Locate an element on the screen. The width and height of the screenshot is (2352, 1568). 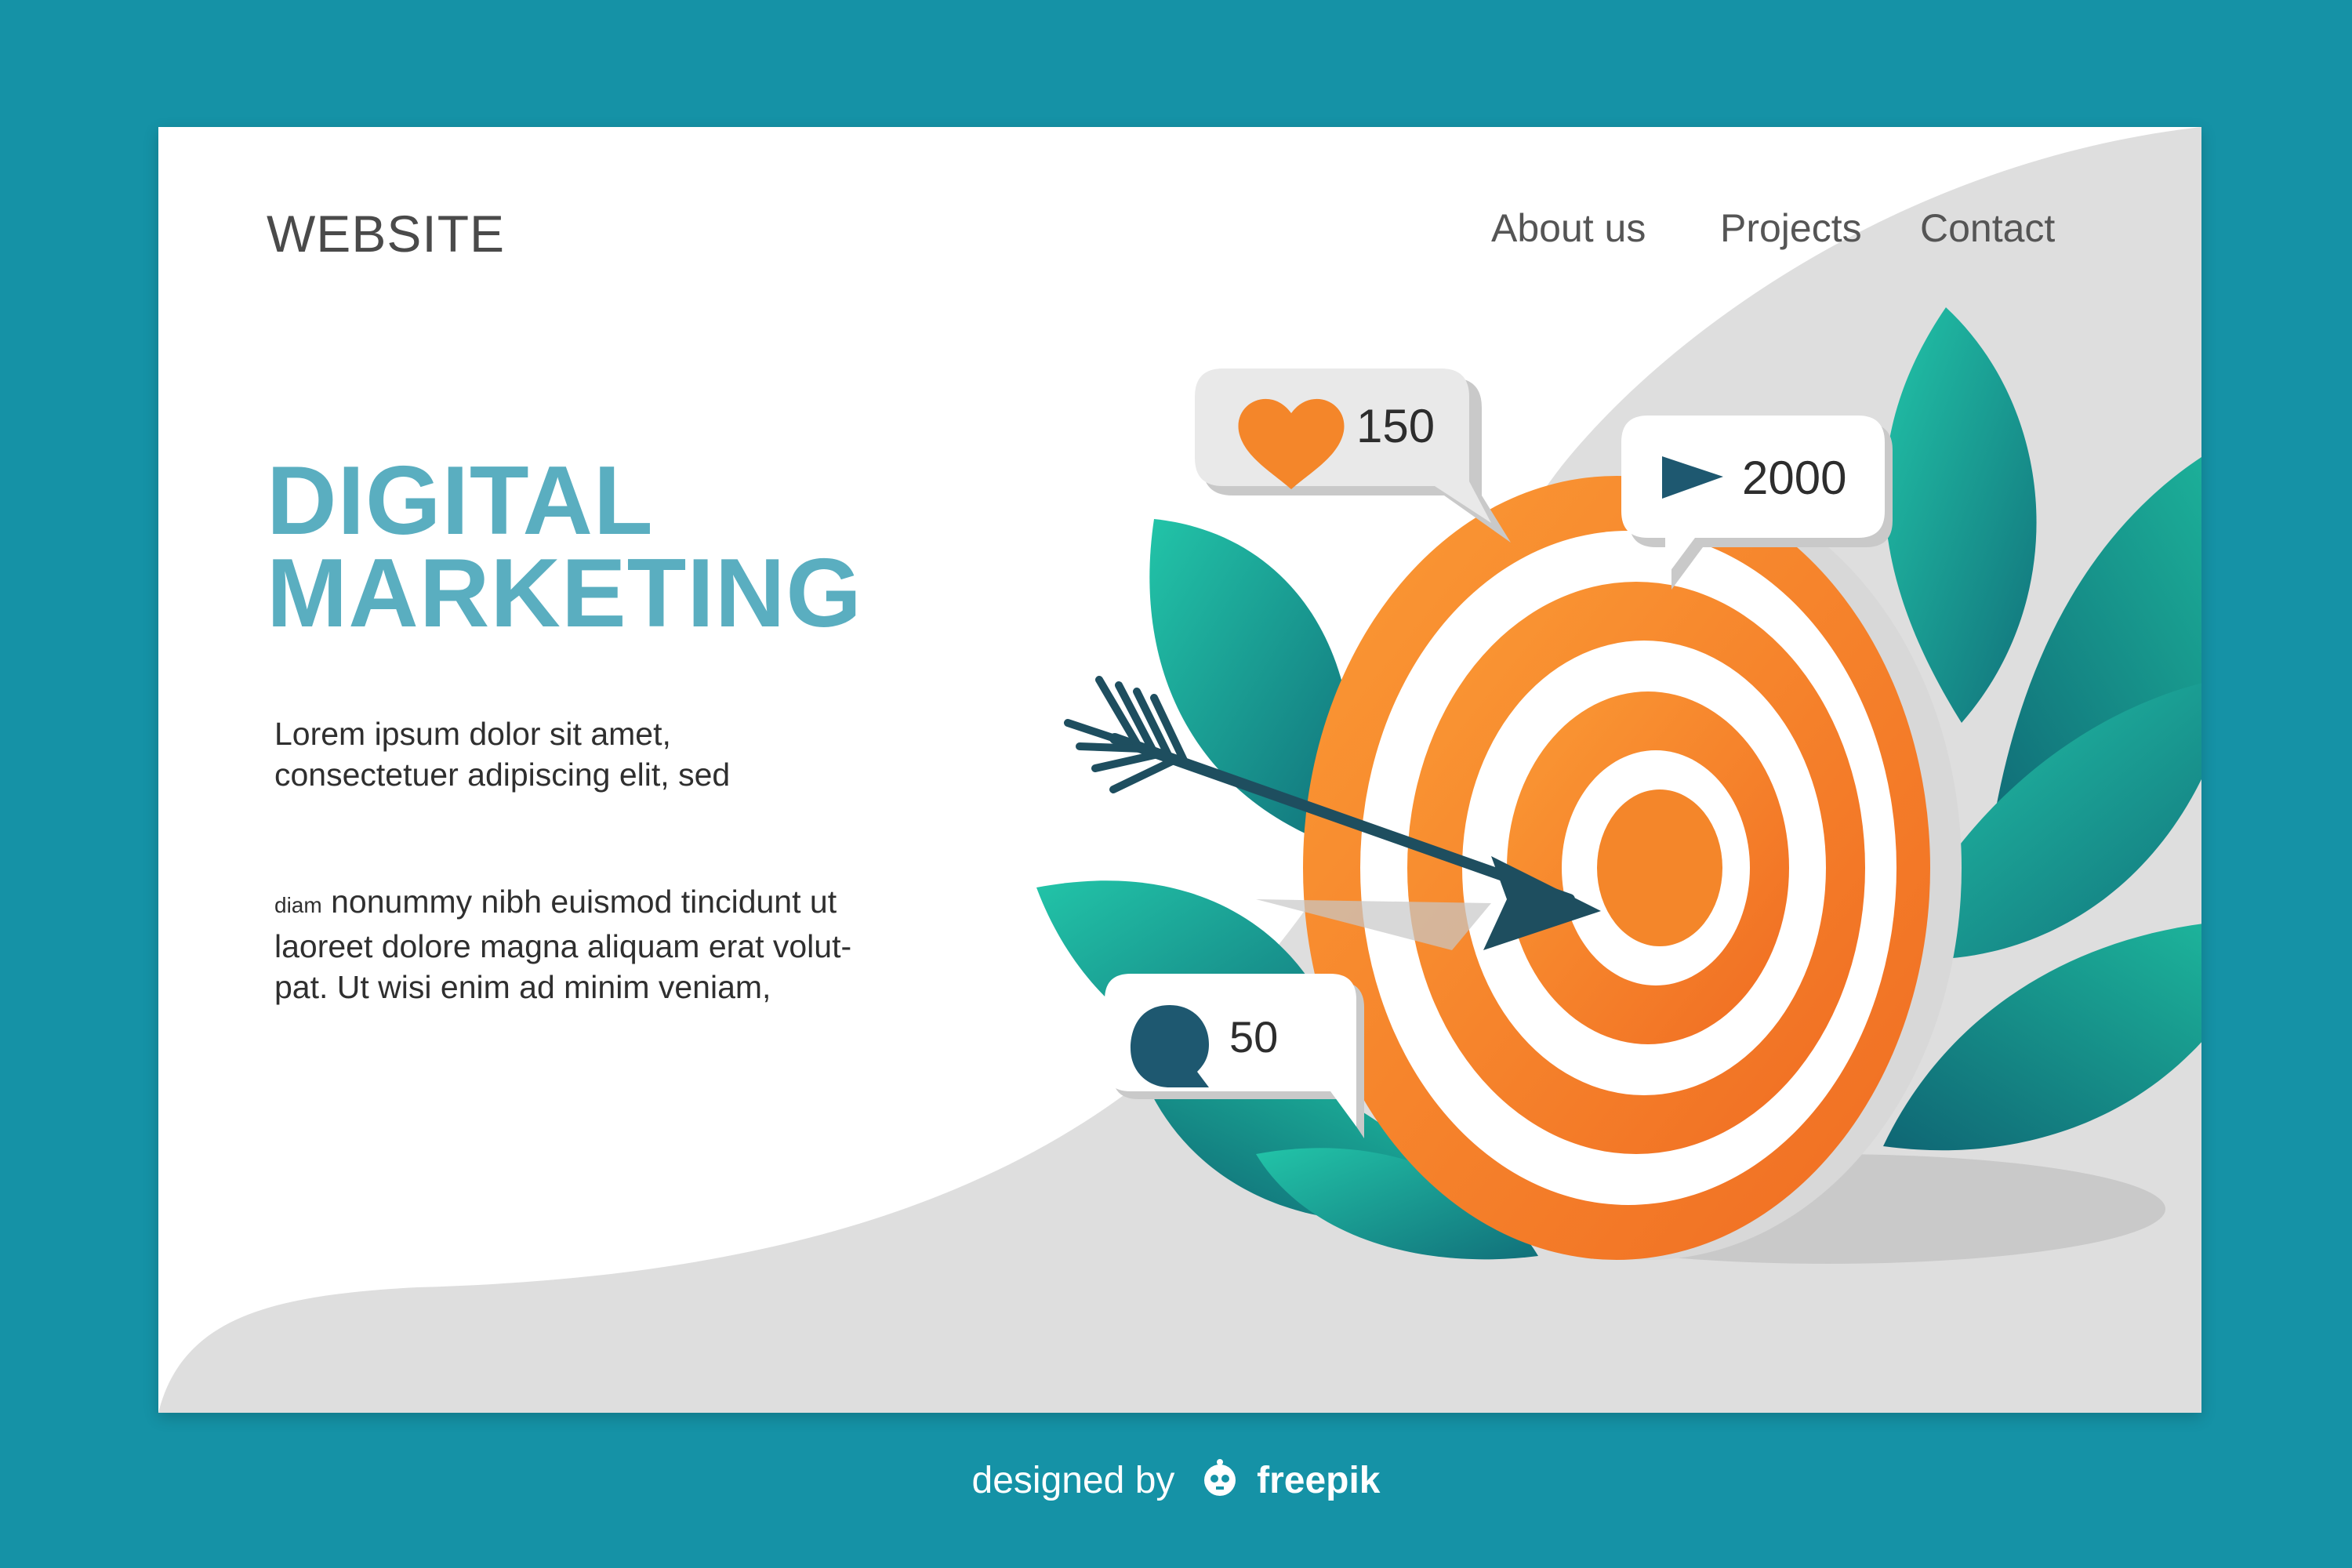
designed-by-text: designed by is located at coordinates (1073, 1480).